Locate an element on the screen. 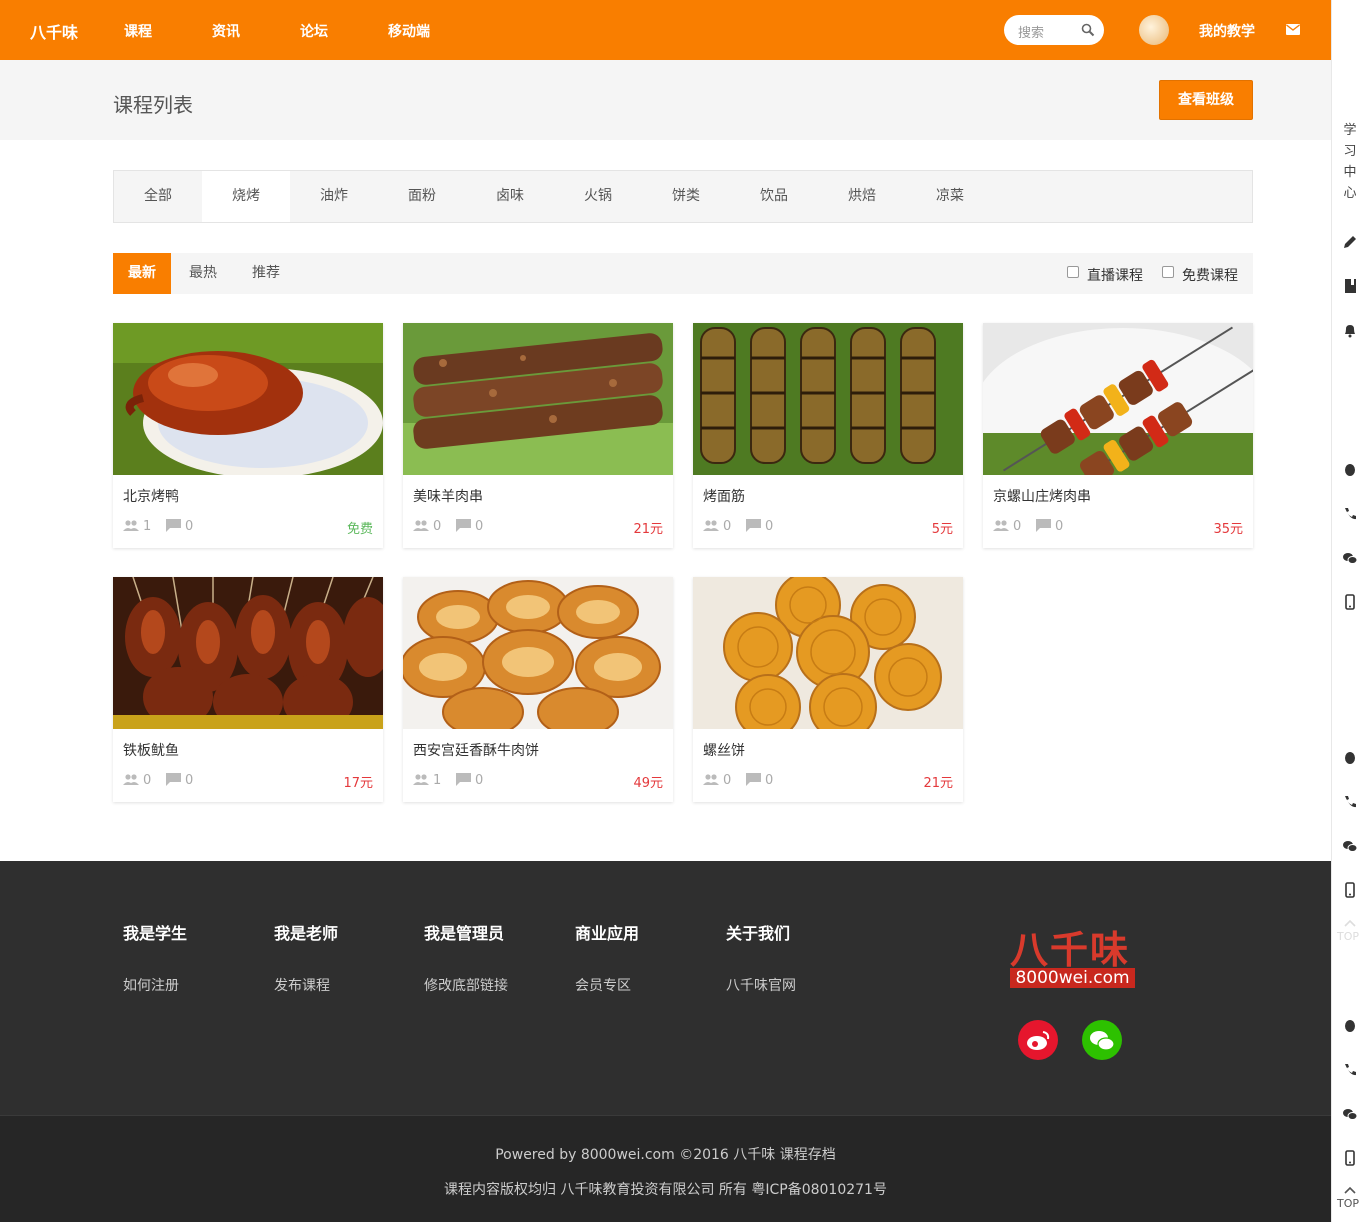 The image size is (1366, 1222). weibo-button is located at coordinates (1038, 1040).